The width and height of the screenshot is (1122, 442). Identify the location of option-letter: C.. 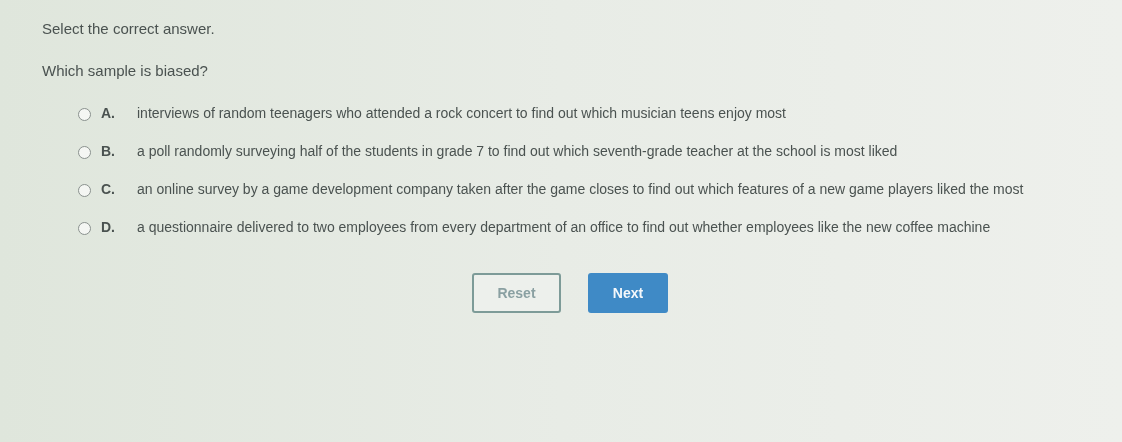
(108, 189).